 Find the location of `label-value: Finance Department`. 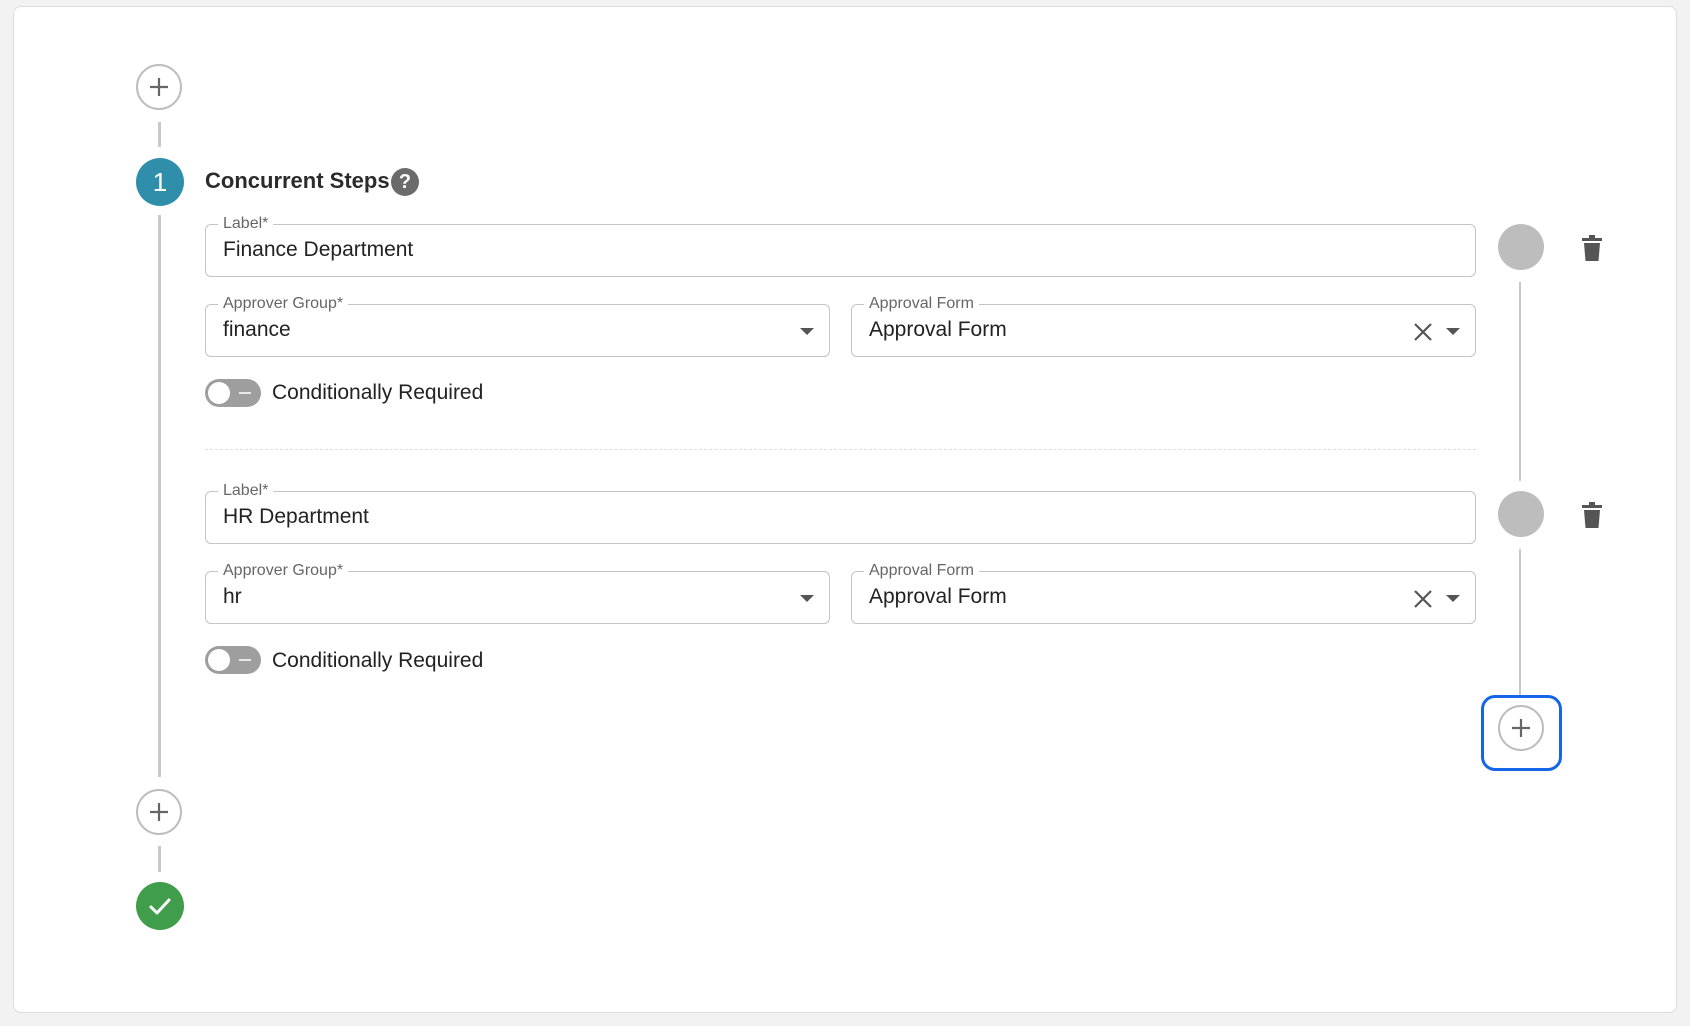

label-value: Finance Department is located at coordinates (318, 249).